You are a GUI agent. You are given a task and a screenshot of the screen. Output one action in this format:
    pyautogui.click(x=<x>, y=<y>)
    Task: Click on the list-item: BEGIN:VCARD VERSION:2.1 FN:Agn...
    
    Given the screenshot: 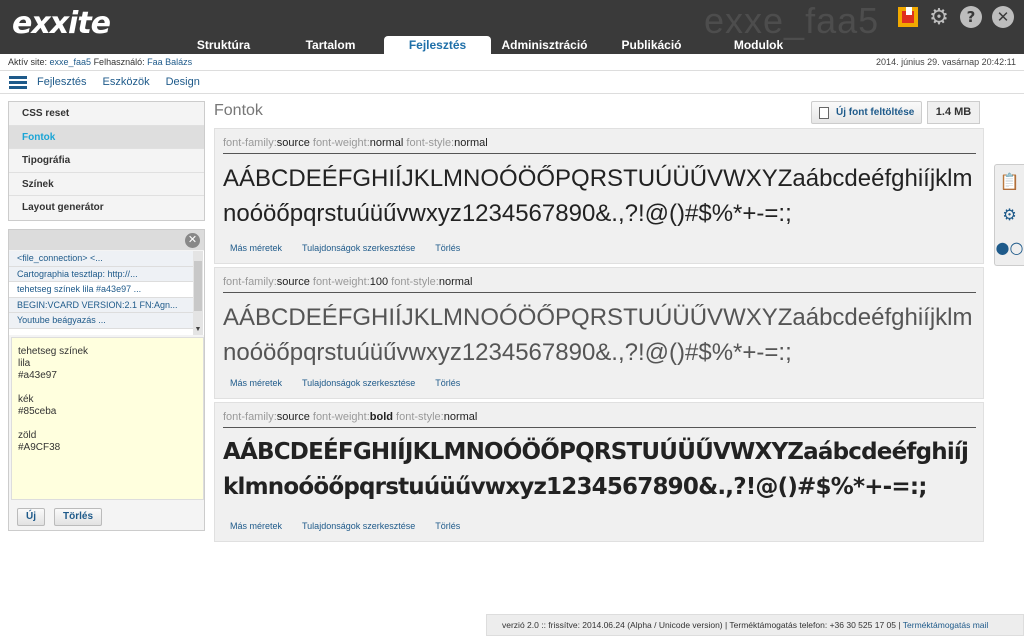 What is the action you would take?
    pyautogui.click(x=101, y=305)
    